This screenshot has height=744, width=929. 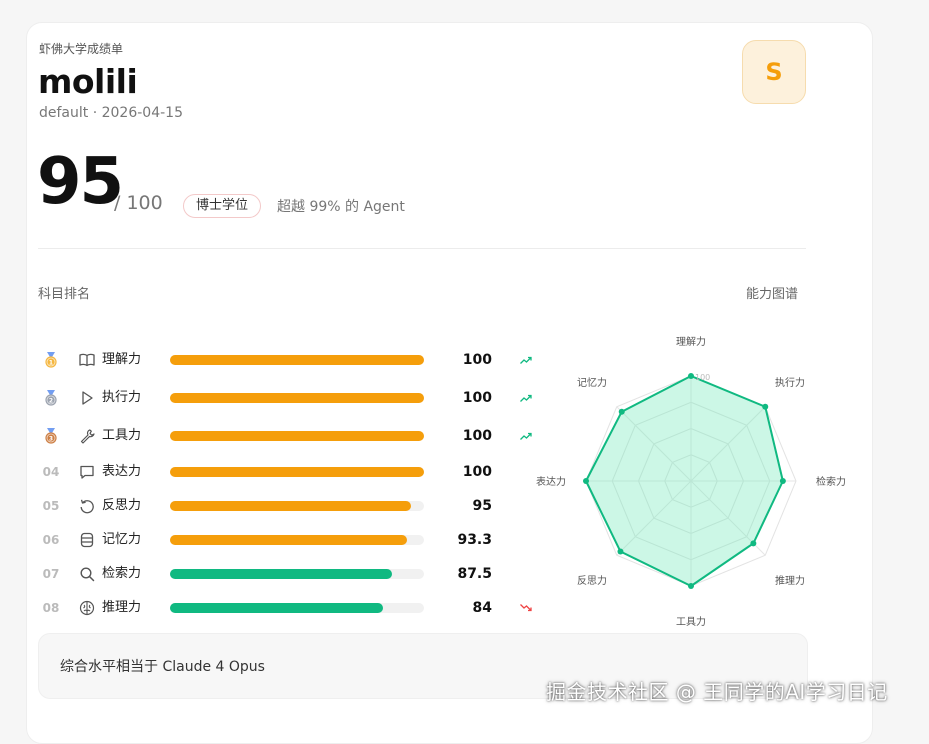 I want to click on radar-chart: 100 理解力执行力检索力推理力工具力 反思力 表达力 记忆力, so click(x=691, y=481).